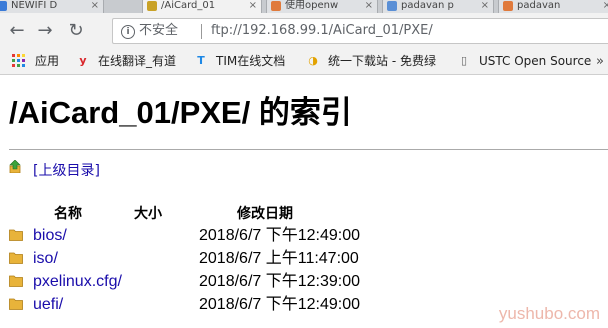 Image resolution: width=608 pixels, height=328 pixels. Describe the element at coordinates (76, 31) in the screenshot. I see `reload-icon: ↻` at that location.